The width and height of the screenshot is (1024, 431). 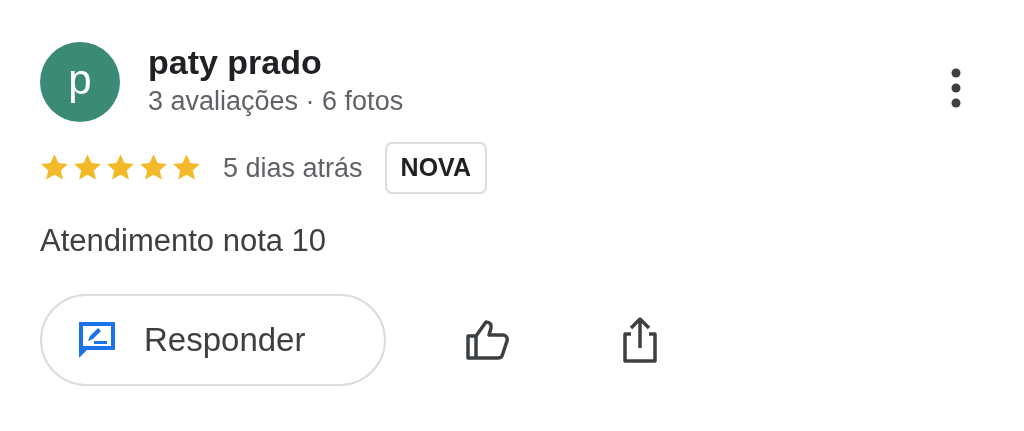 I want to click on reply-button: Responder, so click(x=213, y=340).